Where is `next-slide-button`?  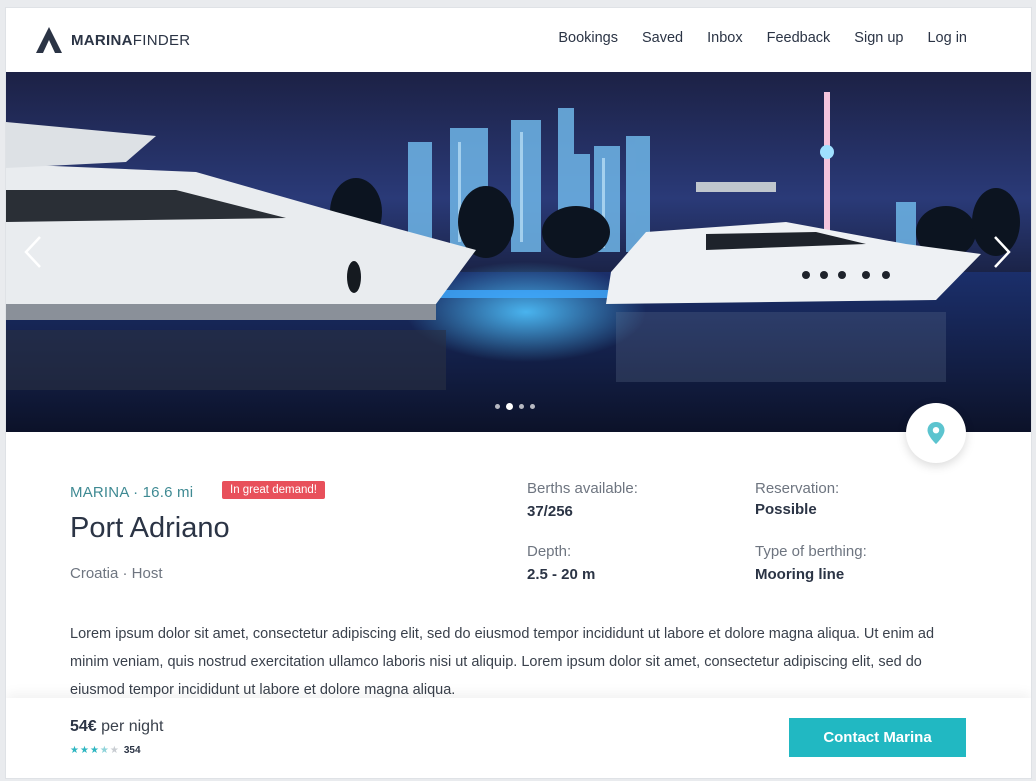 next-slide-button is located at coordinates (1001, 252).